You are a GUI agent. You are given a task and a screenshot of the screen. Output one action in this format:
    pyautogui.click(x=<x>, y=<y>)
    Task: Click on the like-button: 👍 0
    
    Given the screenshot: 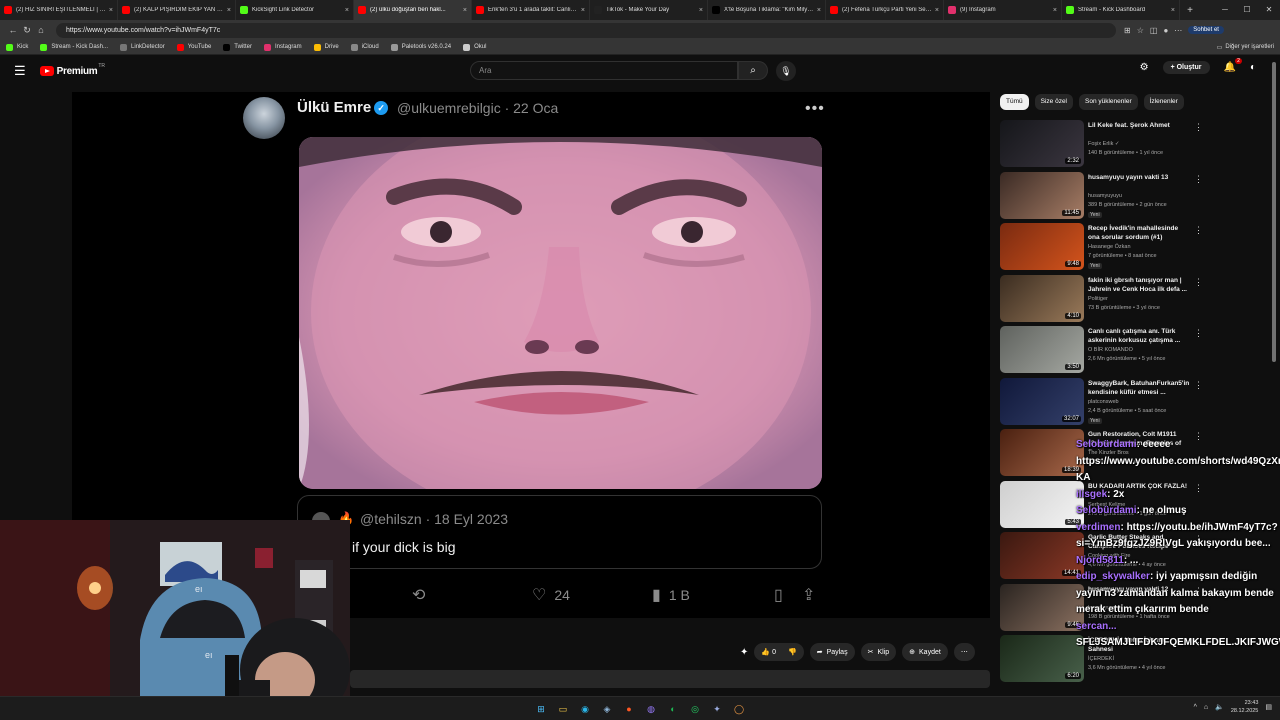 What is the action you would take?
    pyautogui.click(x=768, y=652)
    